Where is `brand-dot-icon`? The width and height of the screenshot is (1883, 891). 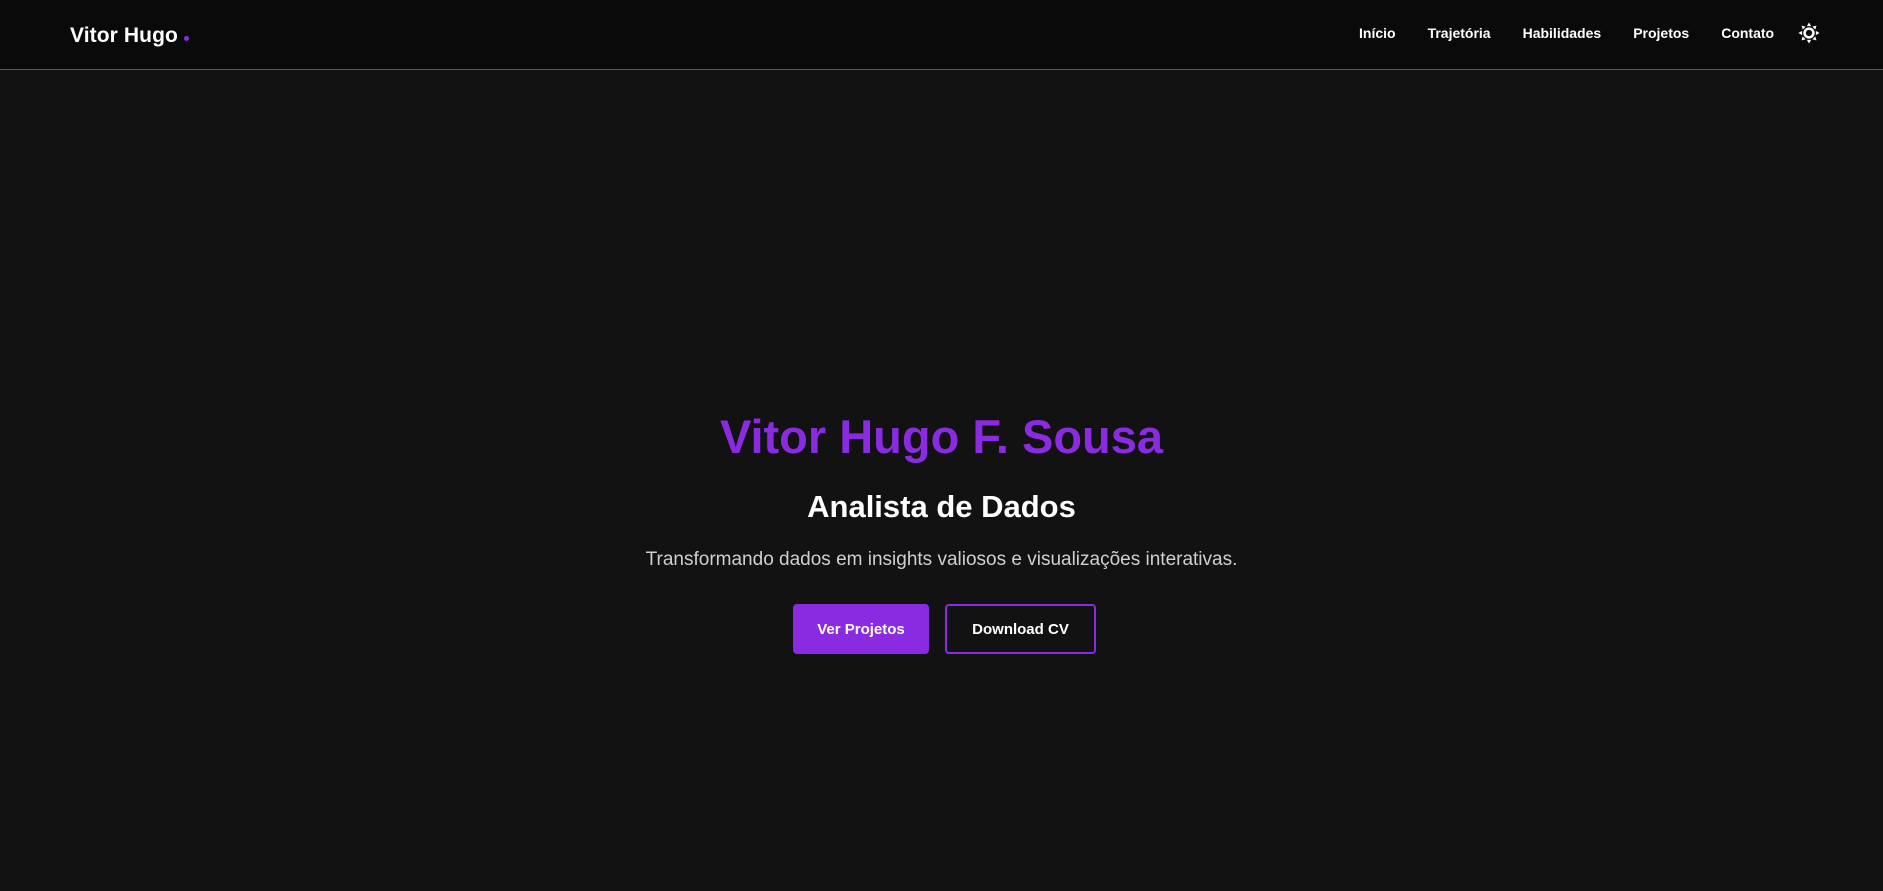
brand-dot-icon is located at coordinates (186, 38).